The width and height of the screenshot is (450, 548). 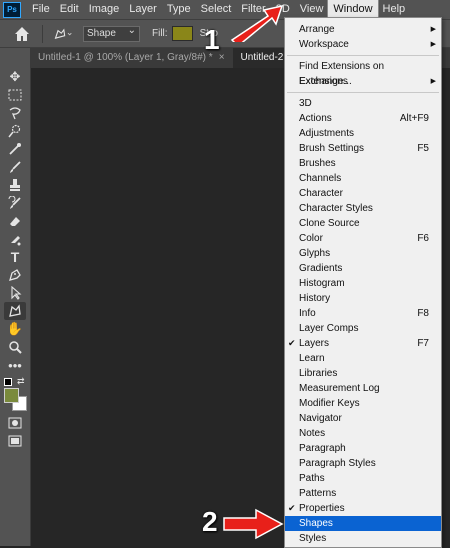 I want to click on menu-item-label: Gradients, so click(x=321, y=268).